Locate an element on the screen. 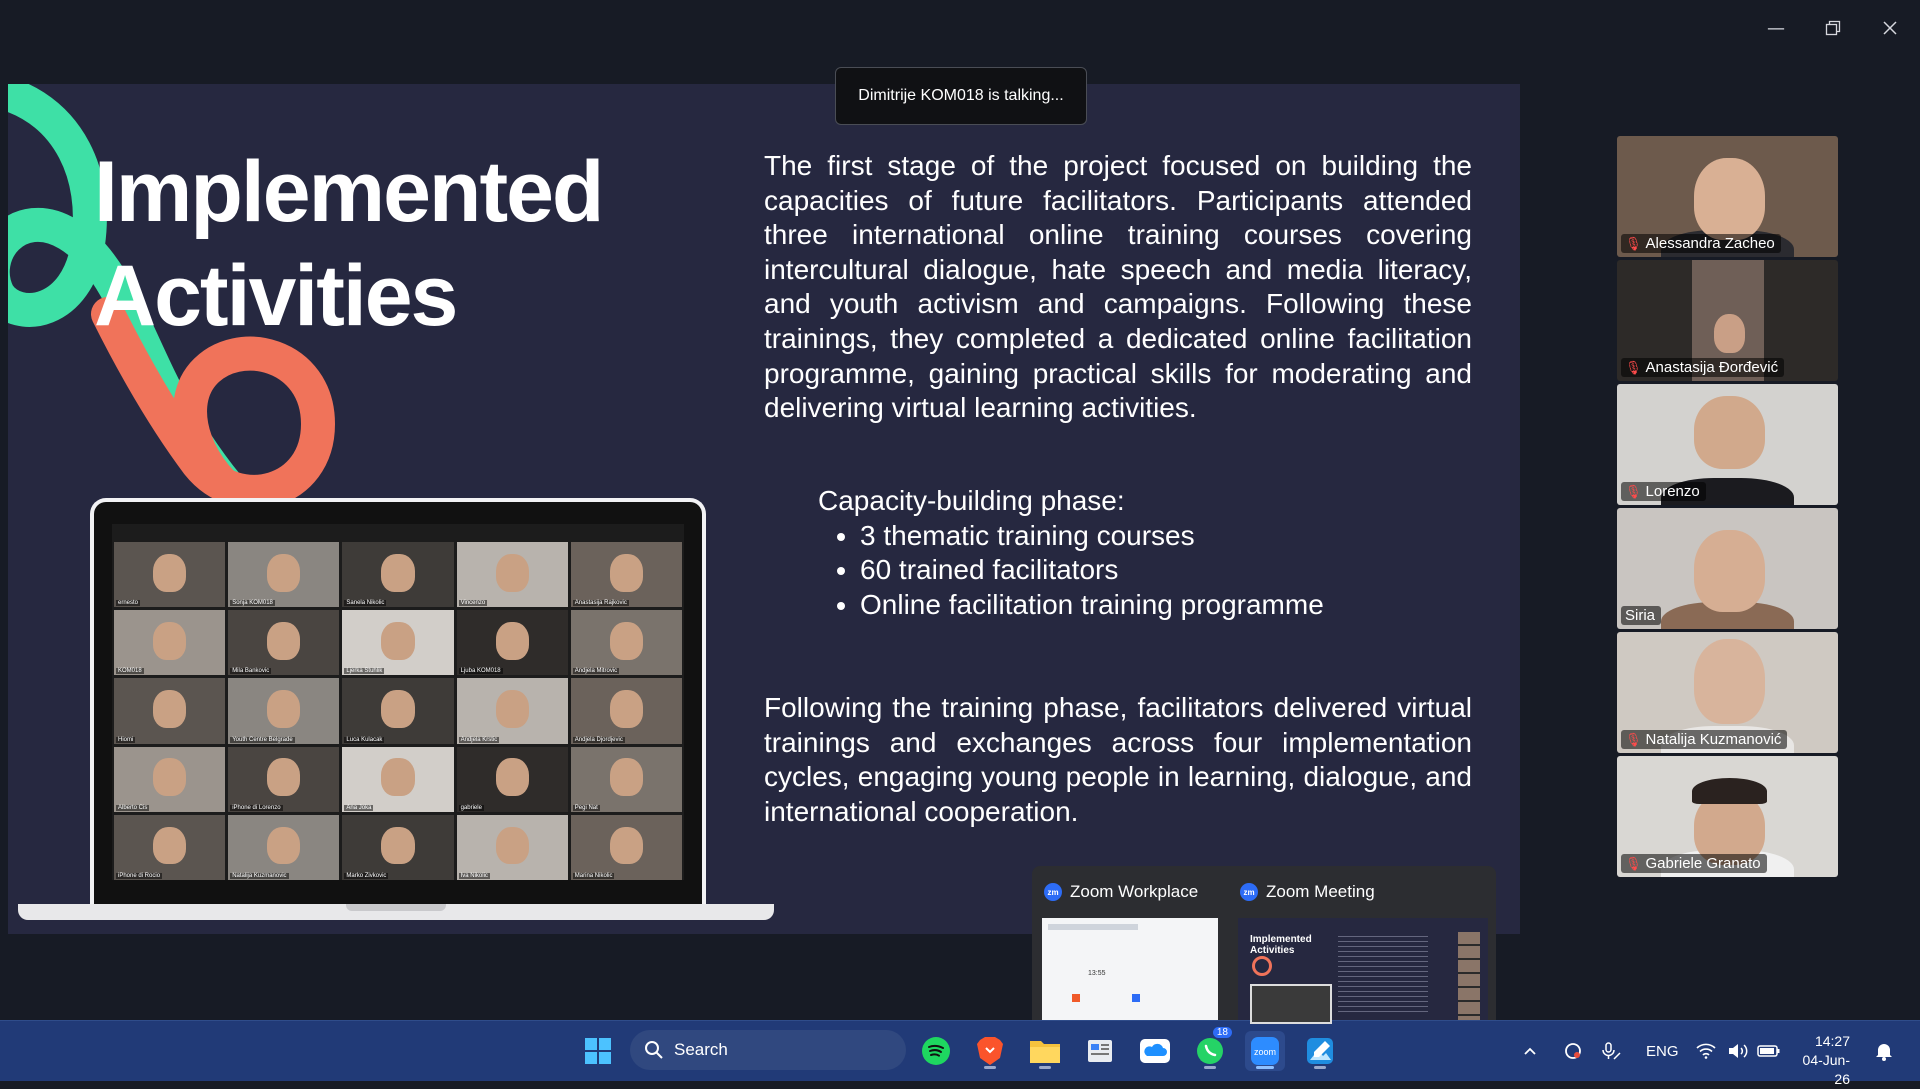  mic-icon is located at coordinates (1611, 1051).